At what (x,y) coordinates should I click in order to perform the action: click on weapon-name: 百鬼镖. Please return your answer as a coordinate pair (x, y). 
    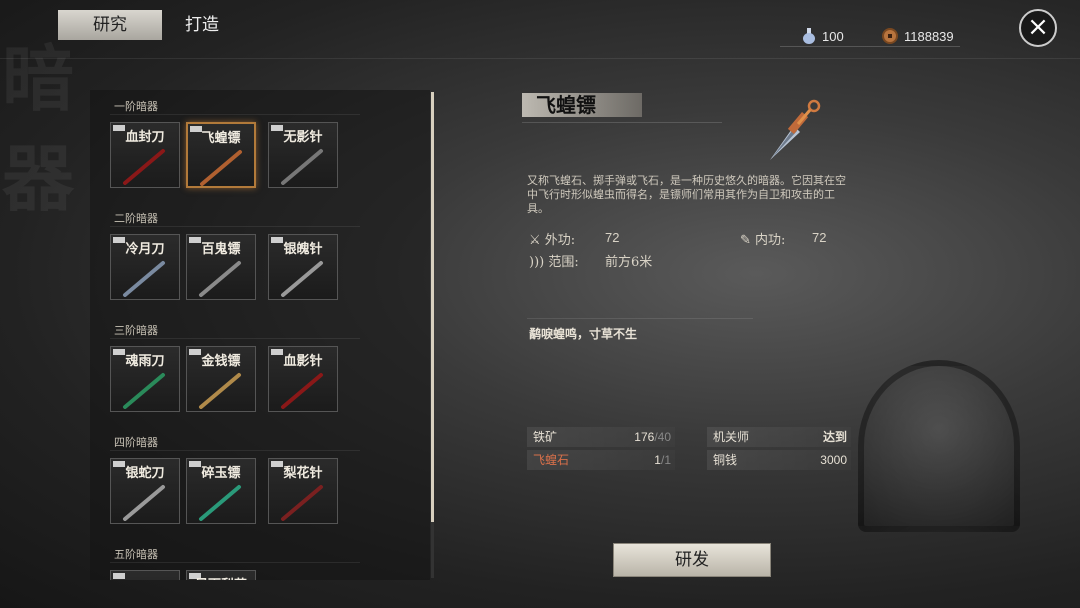
    Looking at the image, I should click on (221, 249).